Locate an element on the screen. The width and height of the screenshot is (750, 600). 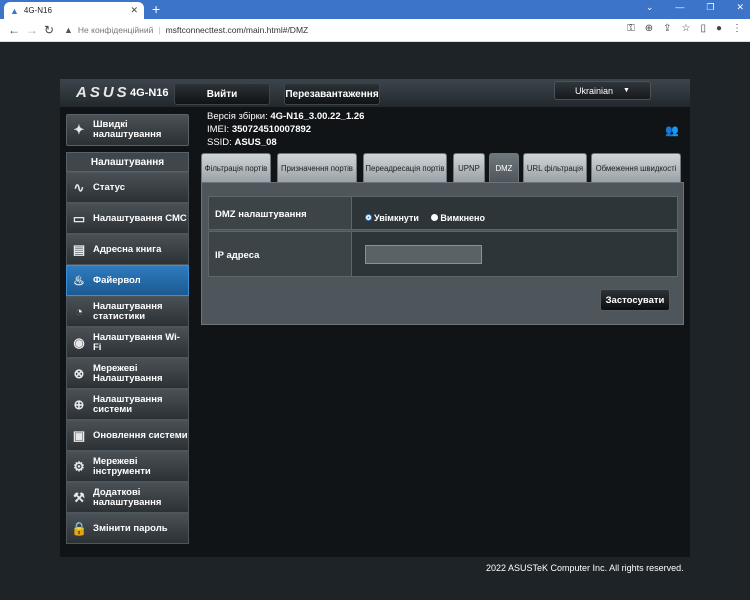
asus-logo: ASUS is located at coordinates (103, 92).